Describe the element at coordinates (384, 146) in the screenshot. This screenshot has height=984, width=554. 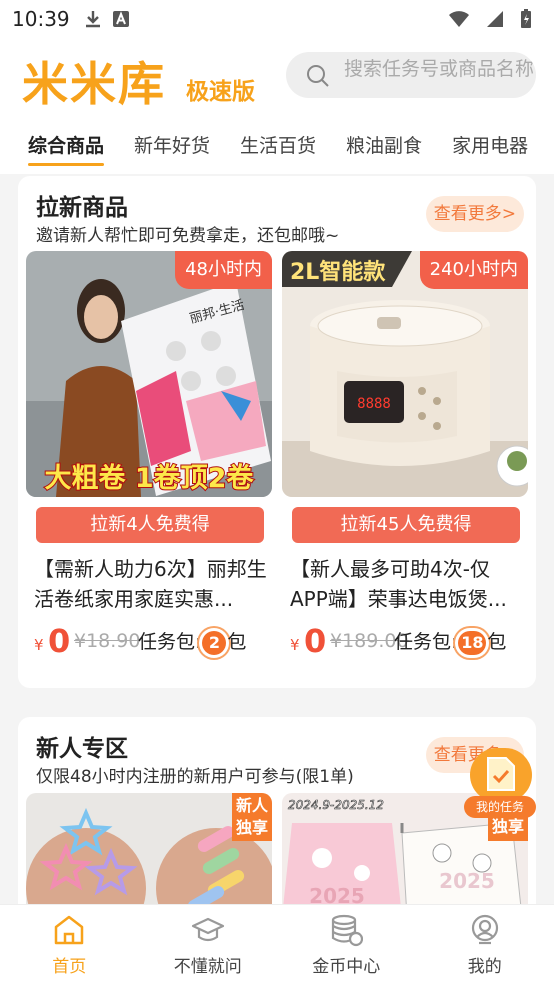
I see `tab-grain-oil: 粮油副食` at that location.